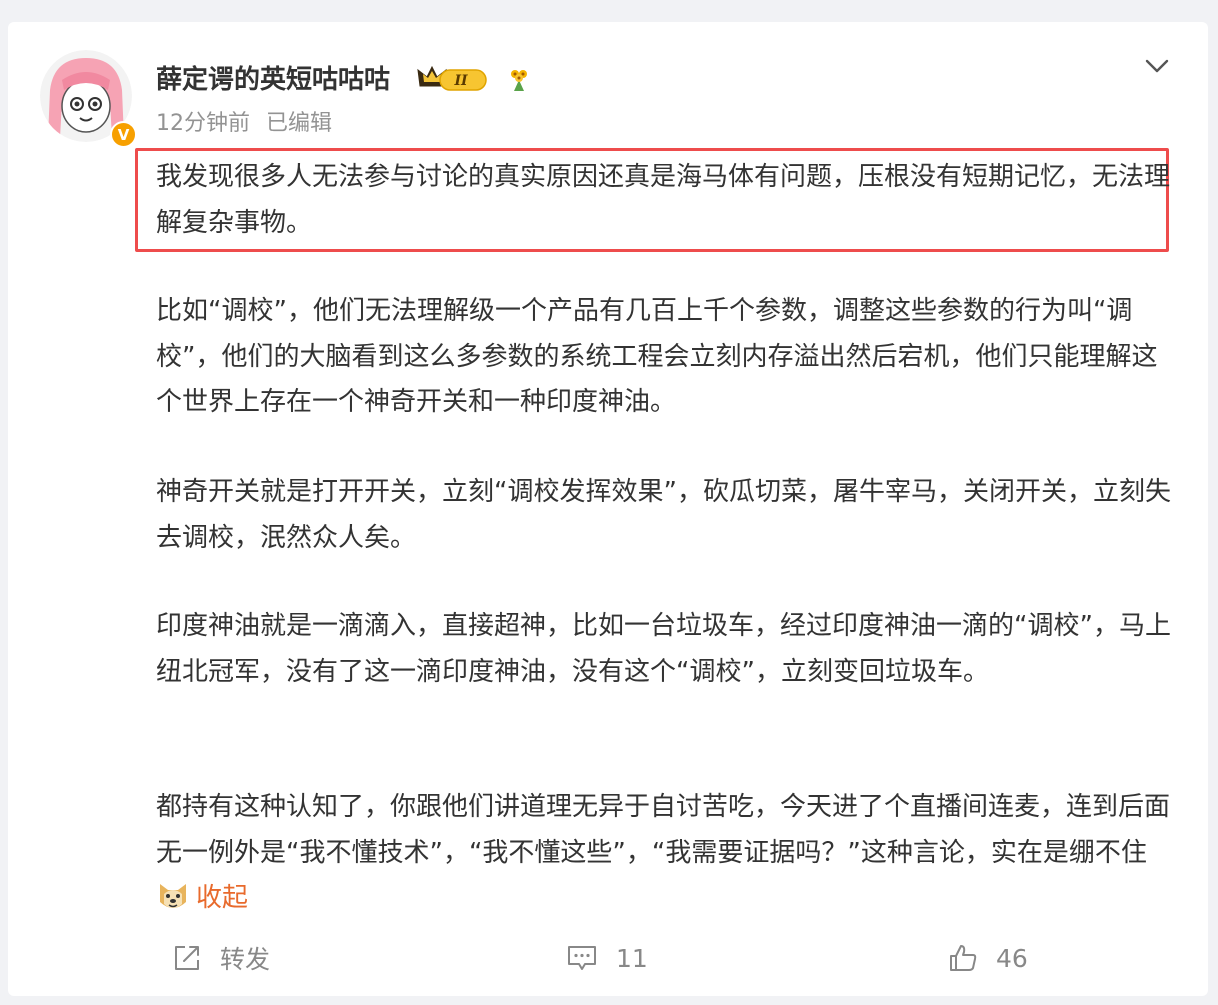 The image size is (1218, 1005). I want to click on comment-button: 11, so click(607, 958).